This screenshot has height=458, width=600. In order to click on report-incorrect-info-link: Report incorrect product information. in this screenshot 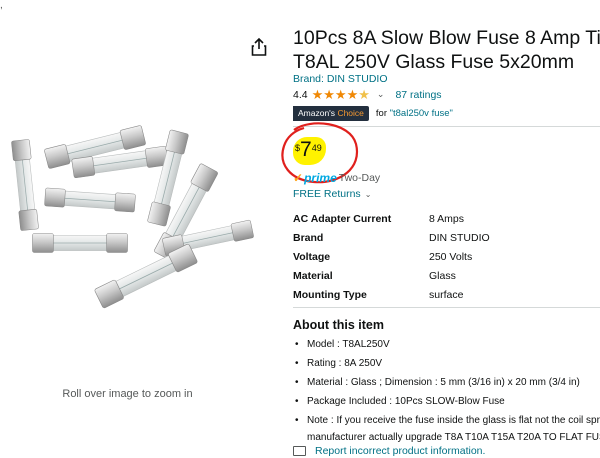, I will do `click(389, 451)`.